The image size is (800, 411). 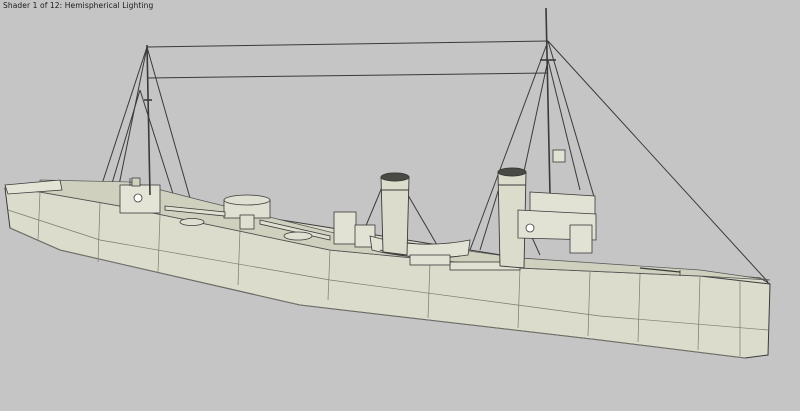 What do you see at coordinates (148, 120) in the screenshot?
I see `fore-mast` at bounding box center [148, 120].